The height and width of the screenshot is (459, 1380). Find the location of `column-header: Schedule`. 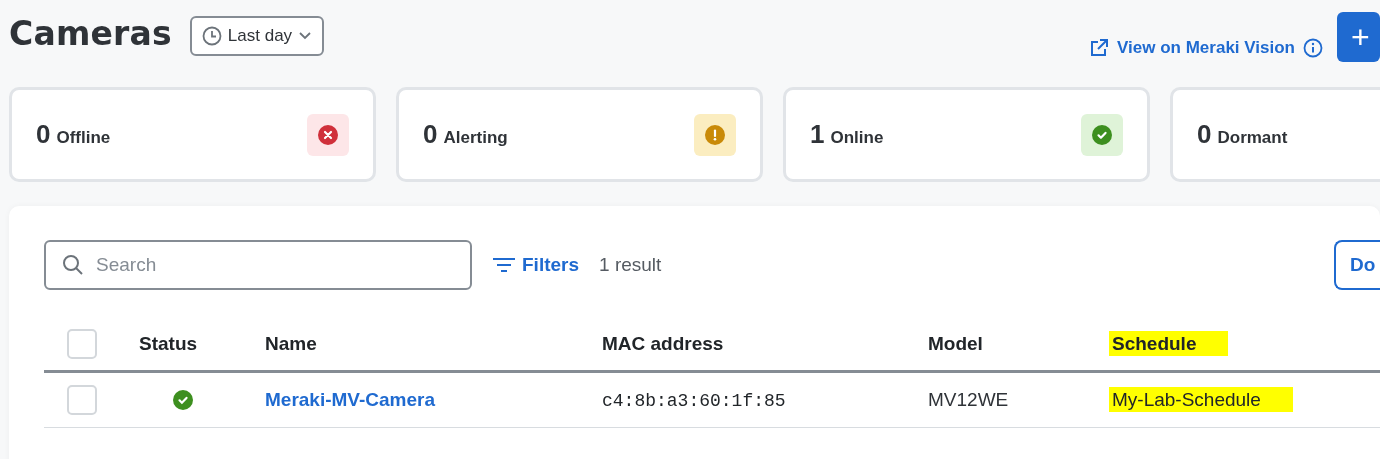

column-header: Schedule is located at coordinates (1169, 343).